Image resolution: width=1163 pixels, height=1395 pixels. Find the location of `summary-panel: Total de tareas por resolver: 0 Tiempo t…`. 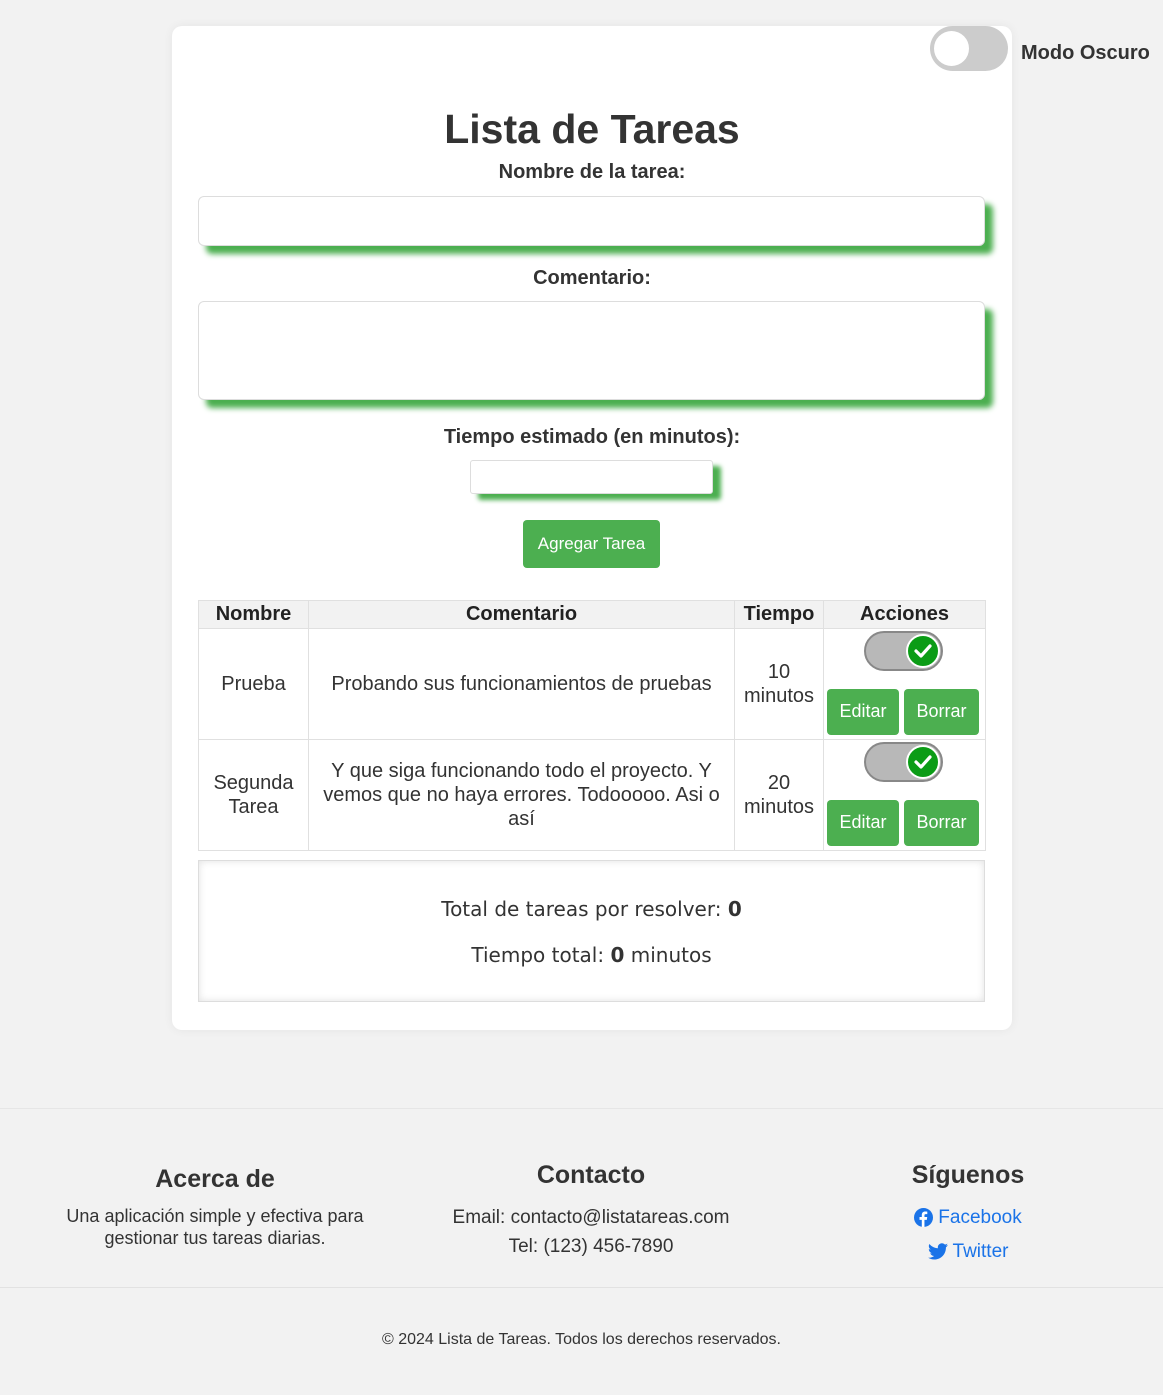

summary-panel: Total de tareas por resolver: 0 Tiempo t… is located at coordinates (591, 931).